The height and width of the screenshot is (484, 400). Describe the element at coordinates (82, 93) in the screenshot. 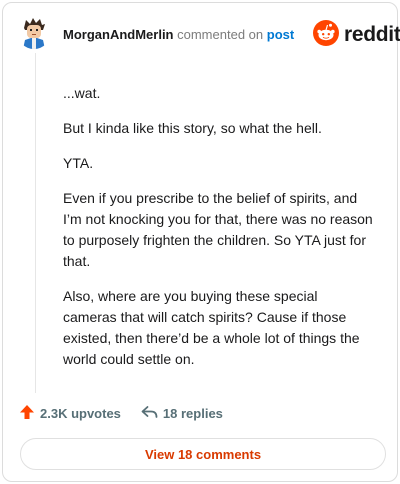

I see `comment-paragraph: ...wat.` at that location.